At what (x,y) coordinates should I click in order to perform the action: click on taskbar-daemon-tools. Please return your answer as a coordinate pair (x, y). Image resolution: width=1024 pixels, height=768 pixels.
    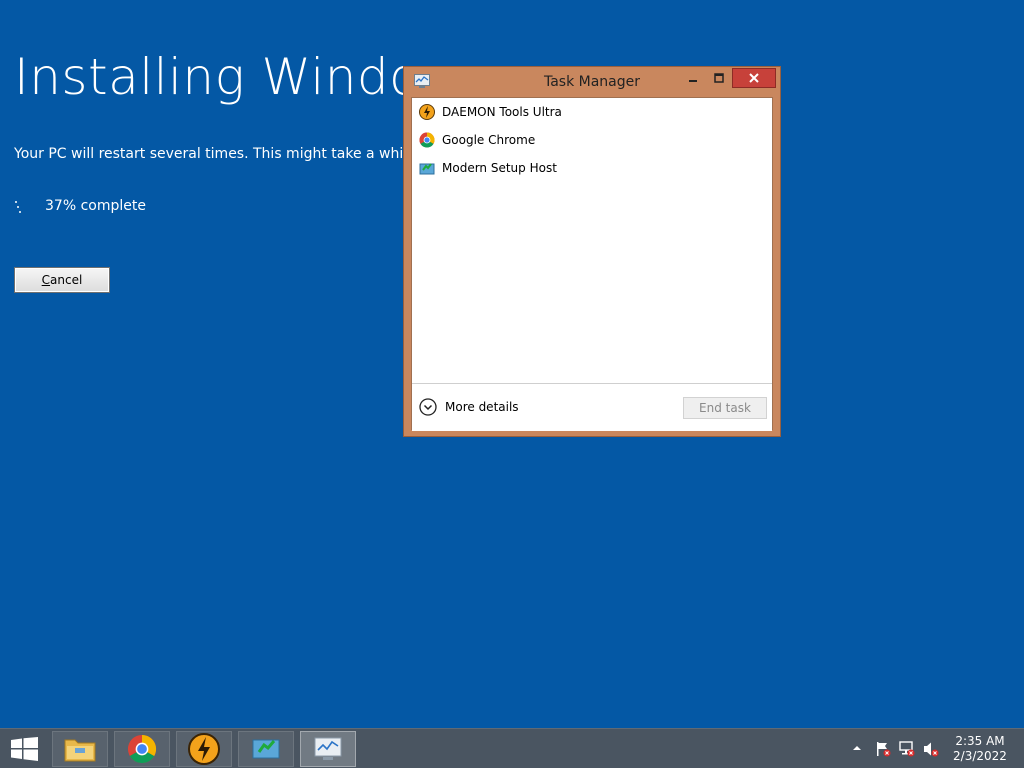
    Looking at the image, I should click on (204, 749).